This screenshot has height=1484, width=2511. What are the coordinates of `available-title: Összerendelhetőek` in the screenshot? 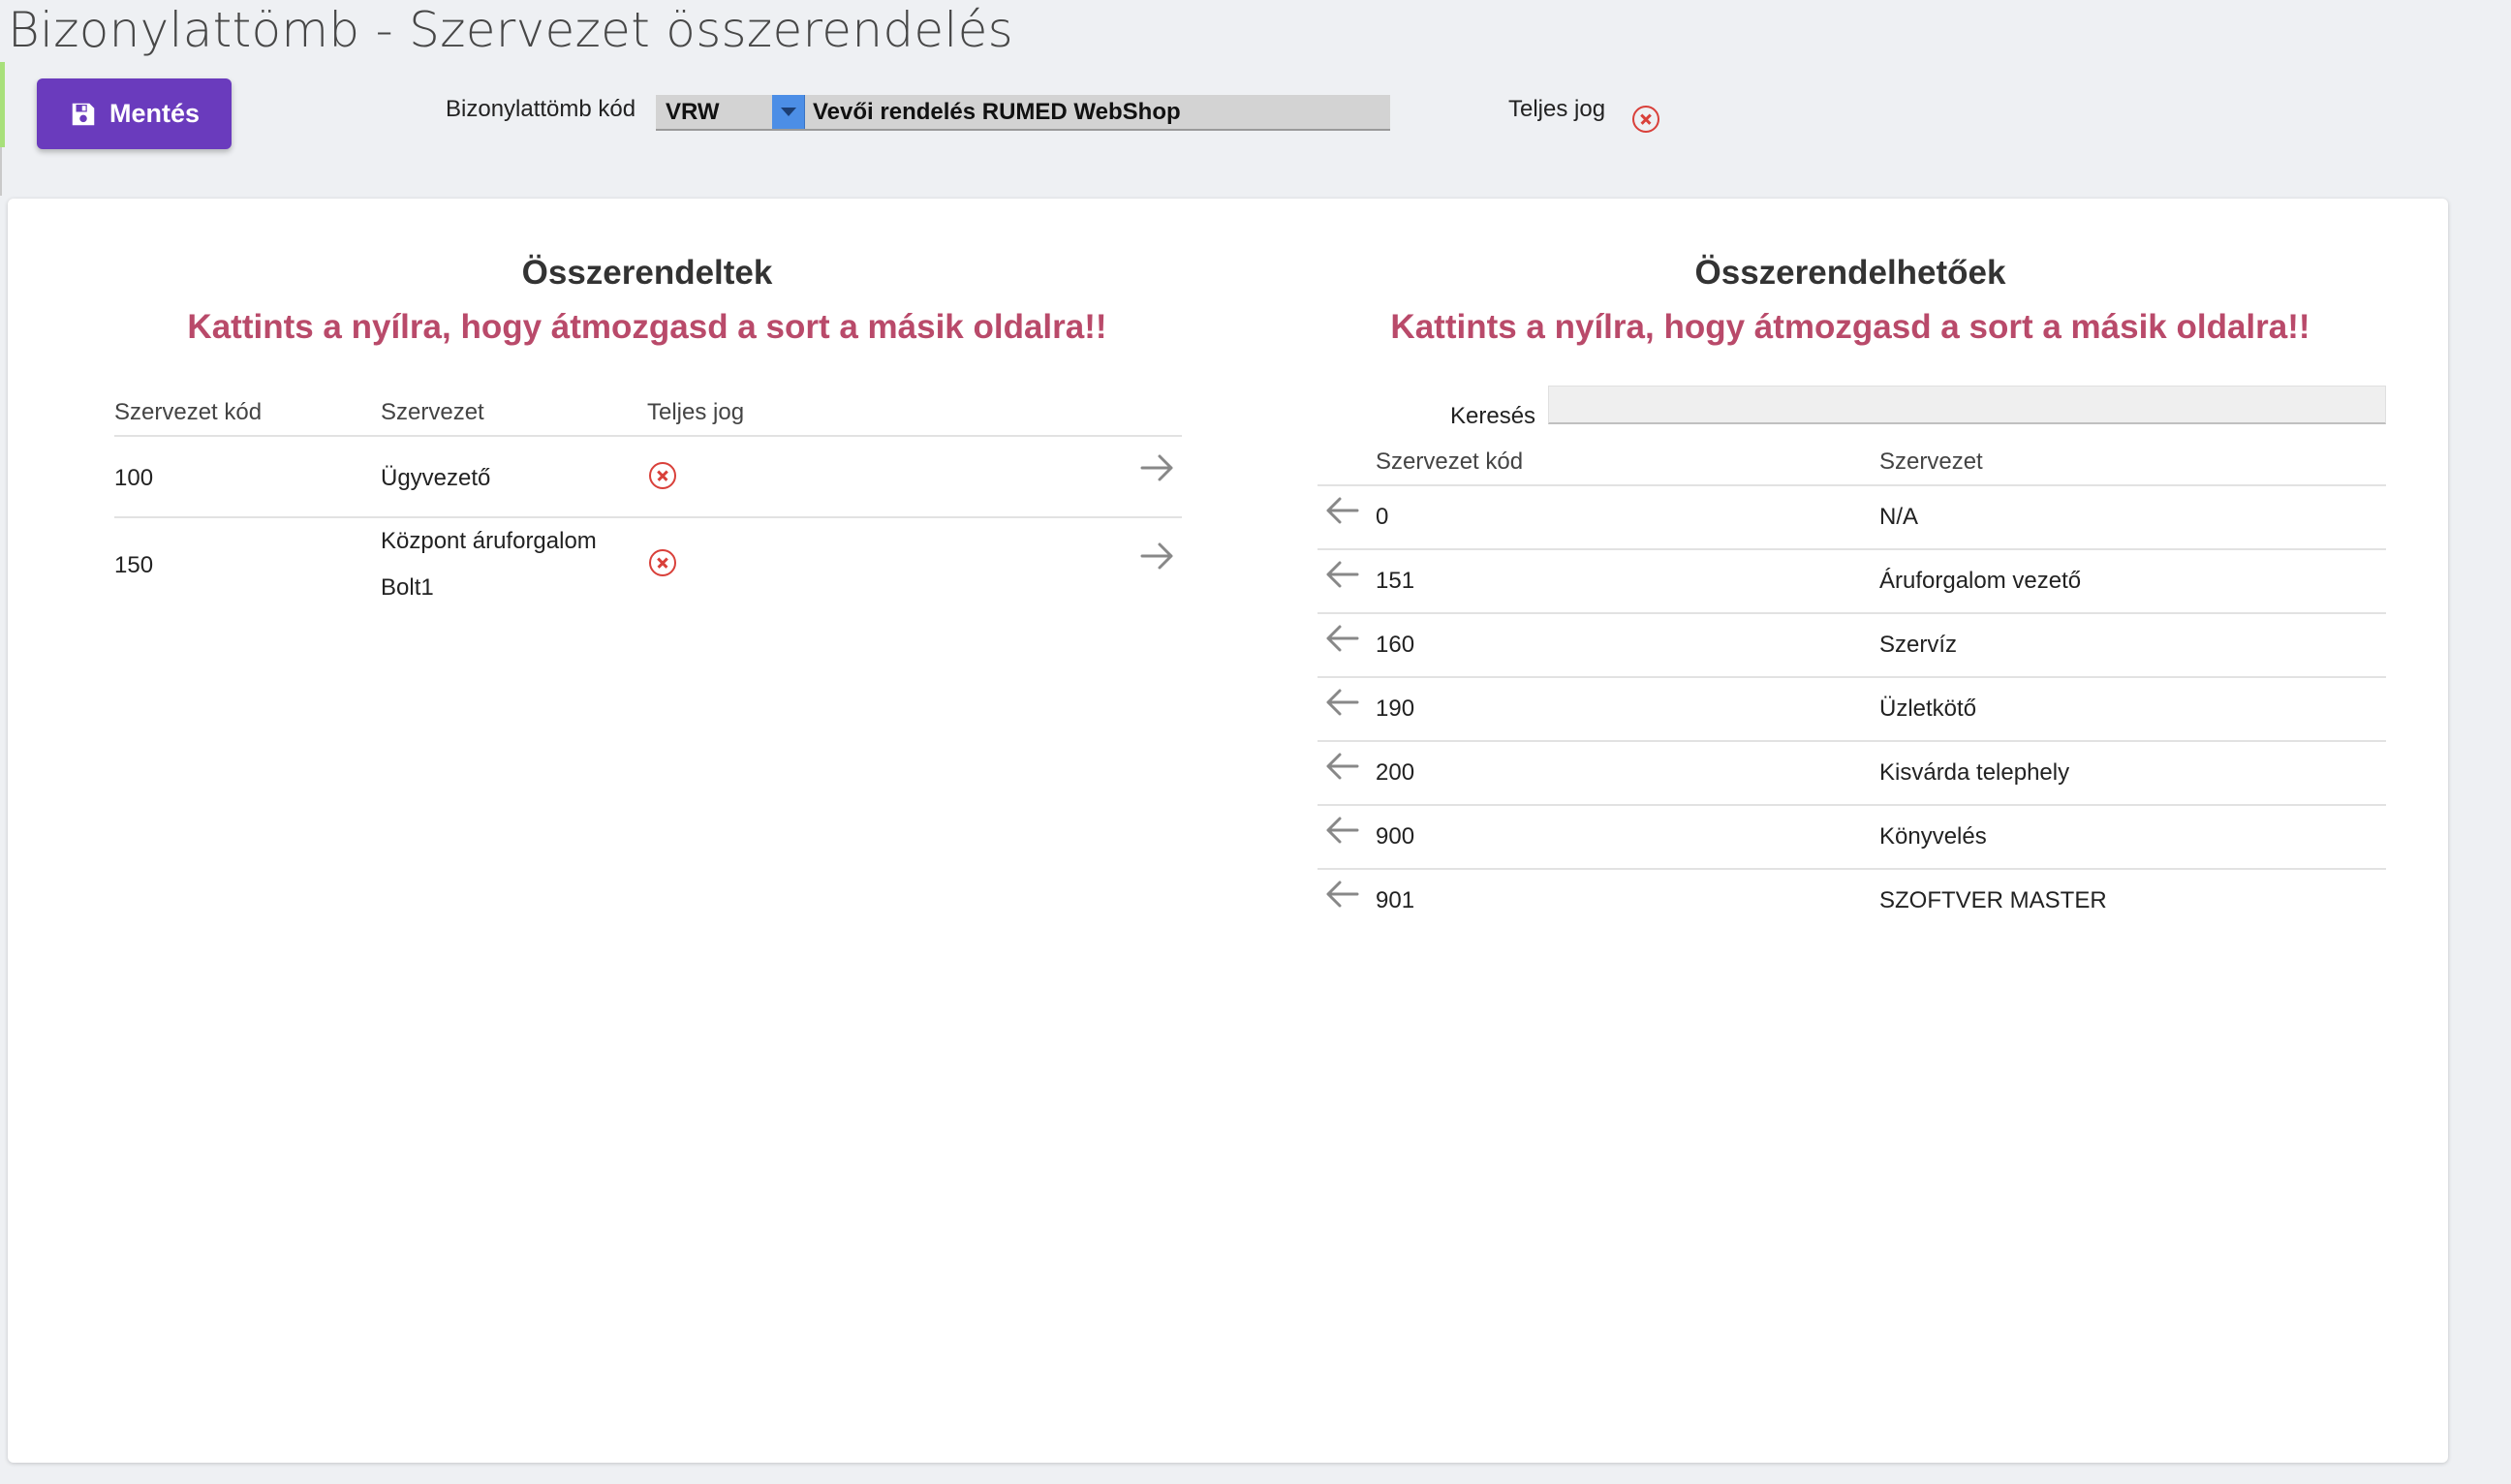 It's located at (1850, 273).